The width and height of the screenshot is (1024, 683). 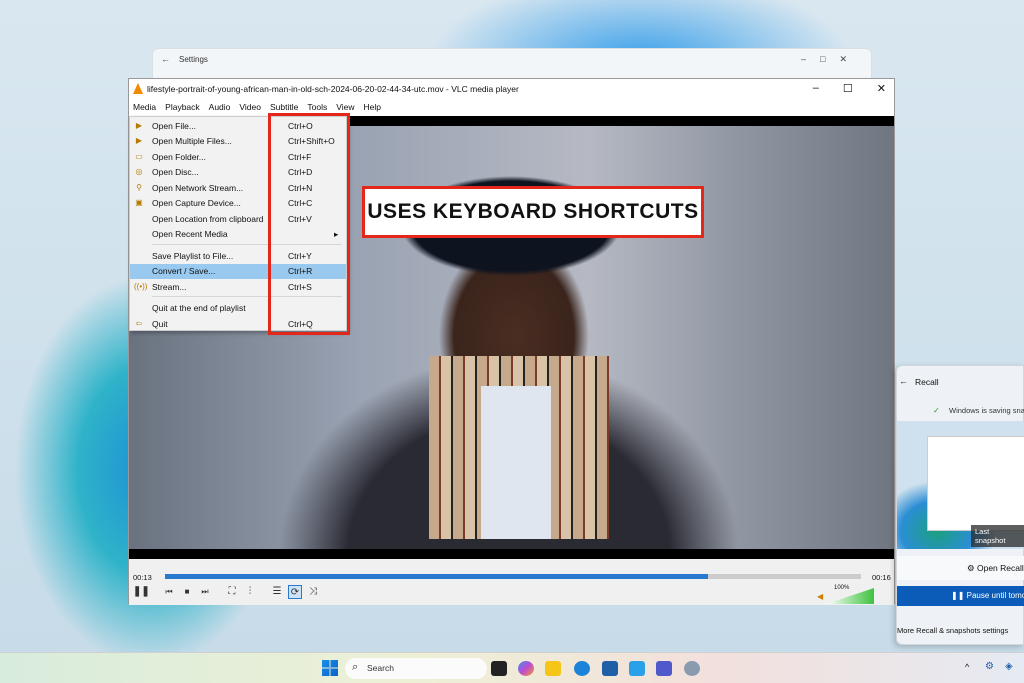 I want to click on files-icon: ▶, so click(x=139, y=140).